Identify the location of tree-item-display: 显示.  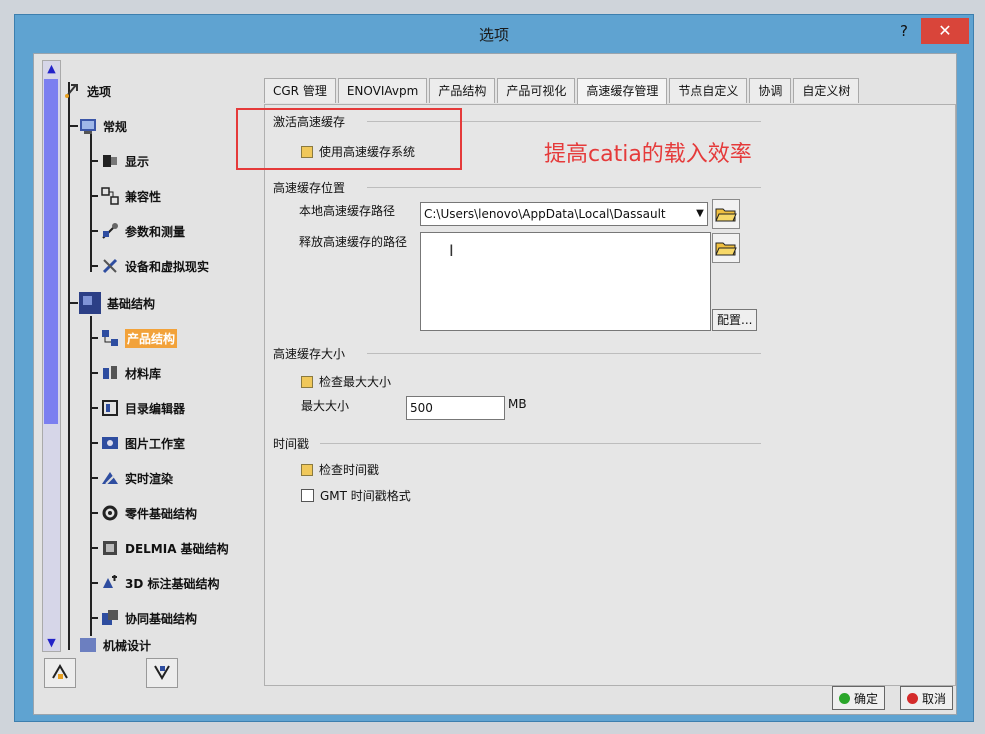
(120, 161).